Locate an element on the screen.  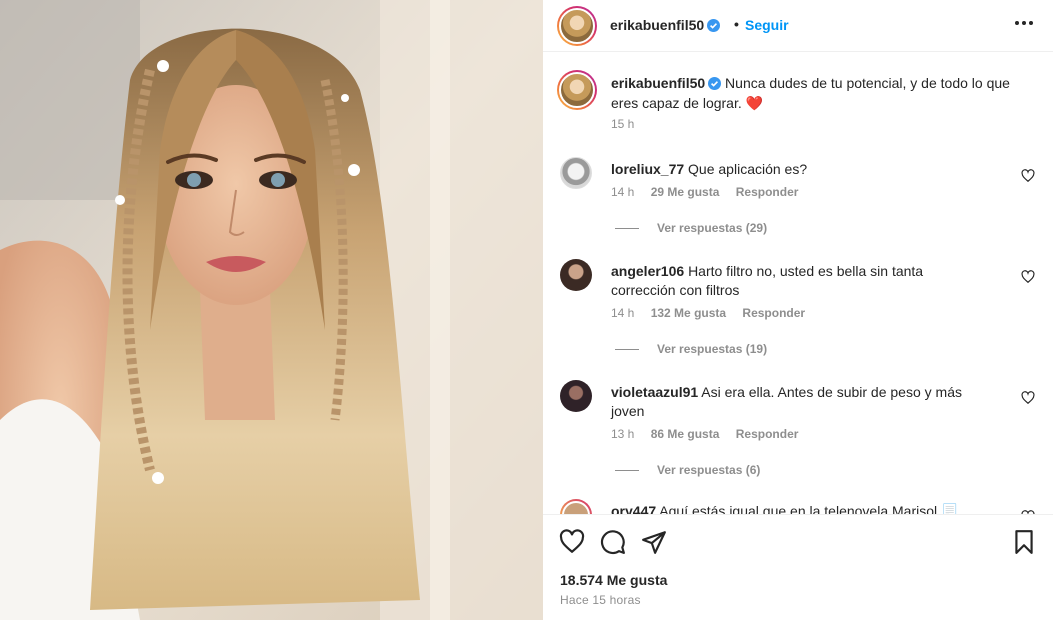
like-count: 18.574 Me gusta is located at coordinates (613, 580).